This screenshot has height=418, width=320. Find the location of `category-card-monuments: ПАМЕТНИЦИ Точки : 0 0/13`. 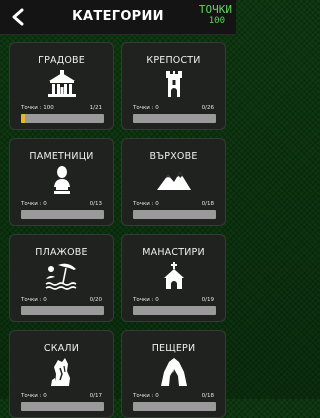

category-card-monuments: ПАМЕТНИЦИ Точки : 0 0/13 is located at coordinates (61, 182).